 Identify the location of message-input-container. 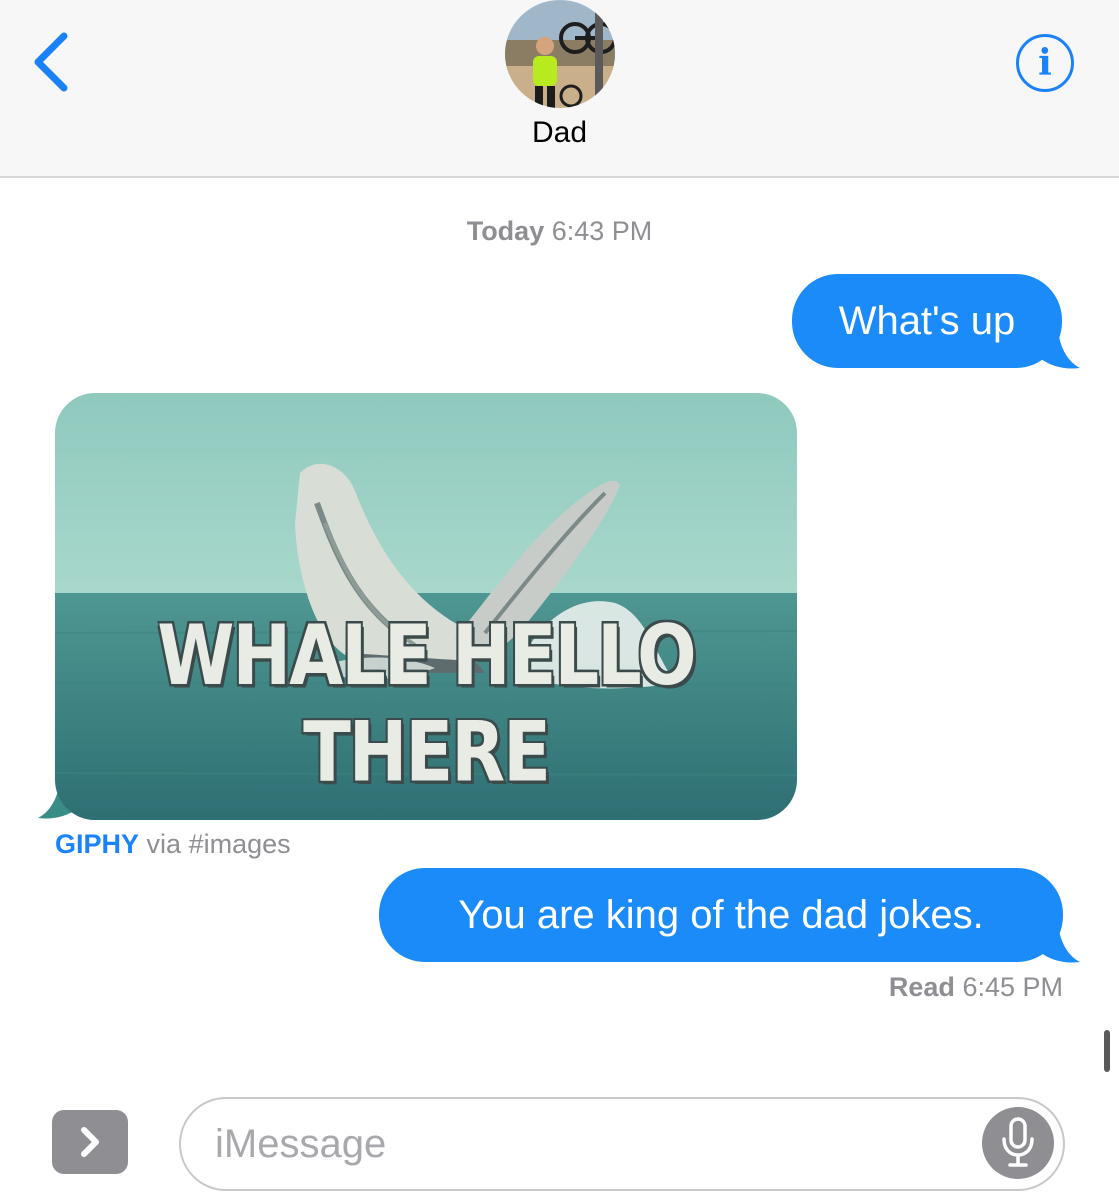
(622, 1144).